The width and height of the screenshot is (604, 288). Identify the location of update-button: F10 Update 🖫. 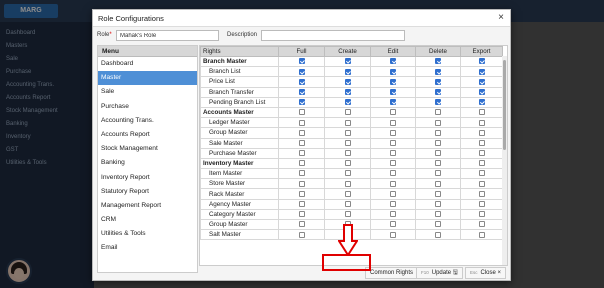
(439, 273).